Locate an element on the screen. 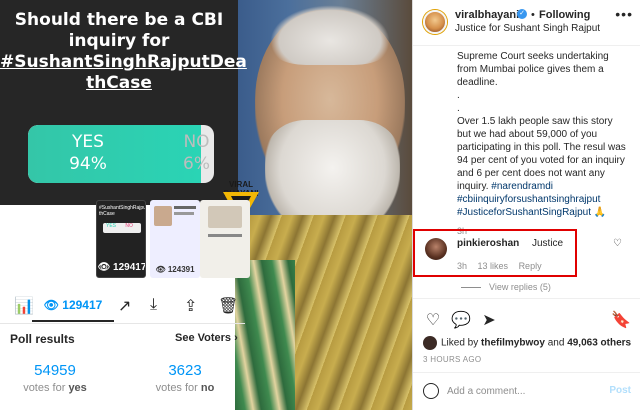 This screenshot has width=640, height=410. liked-by-others: 49,063 others is located at coordinates (599, 343).